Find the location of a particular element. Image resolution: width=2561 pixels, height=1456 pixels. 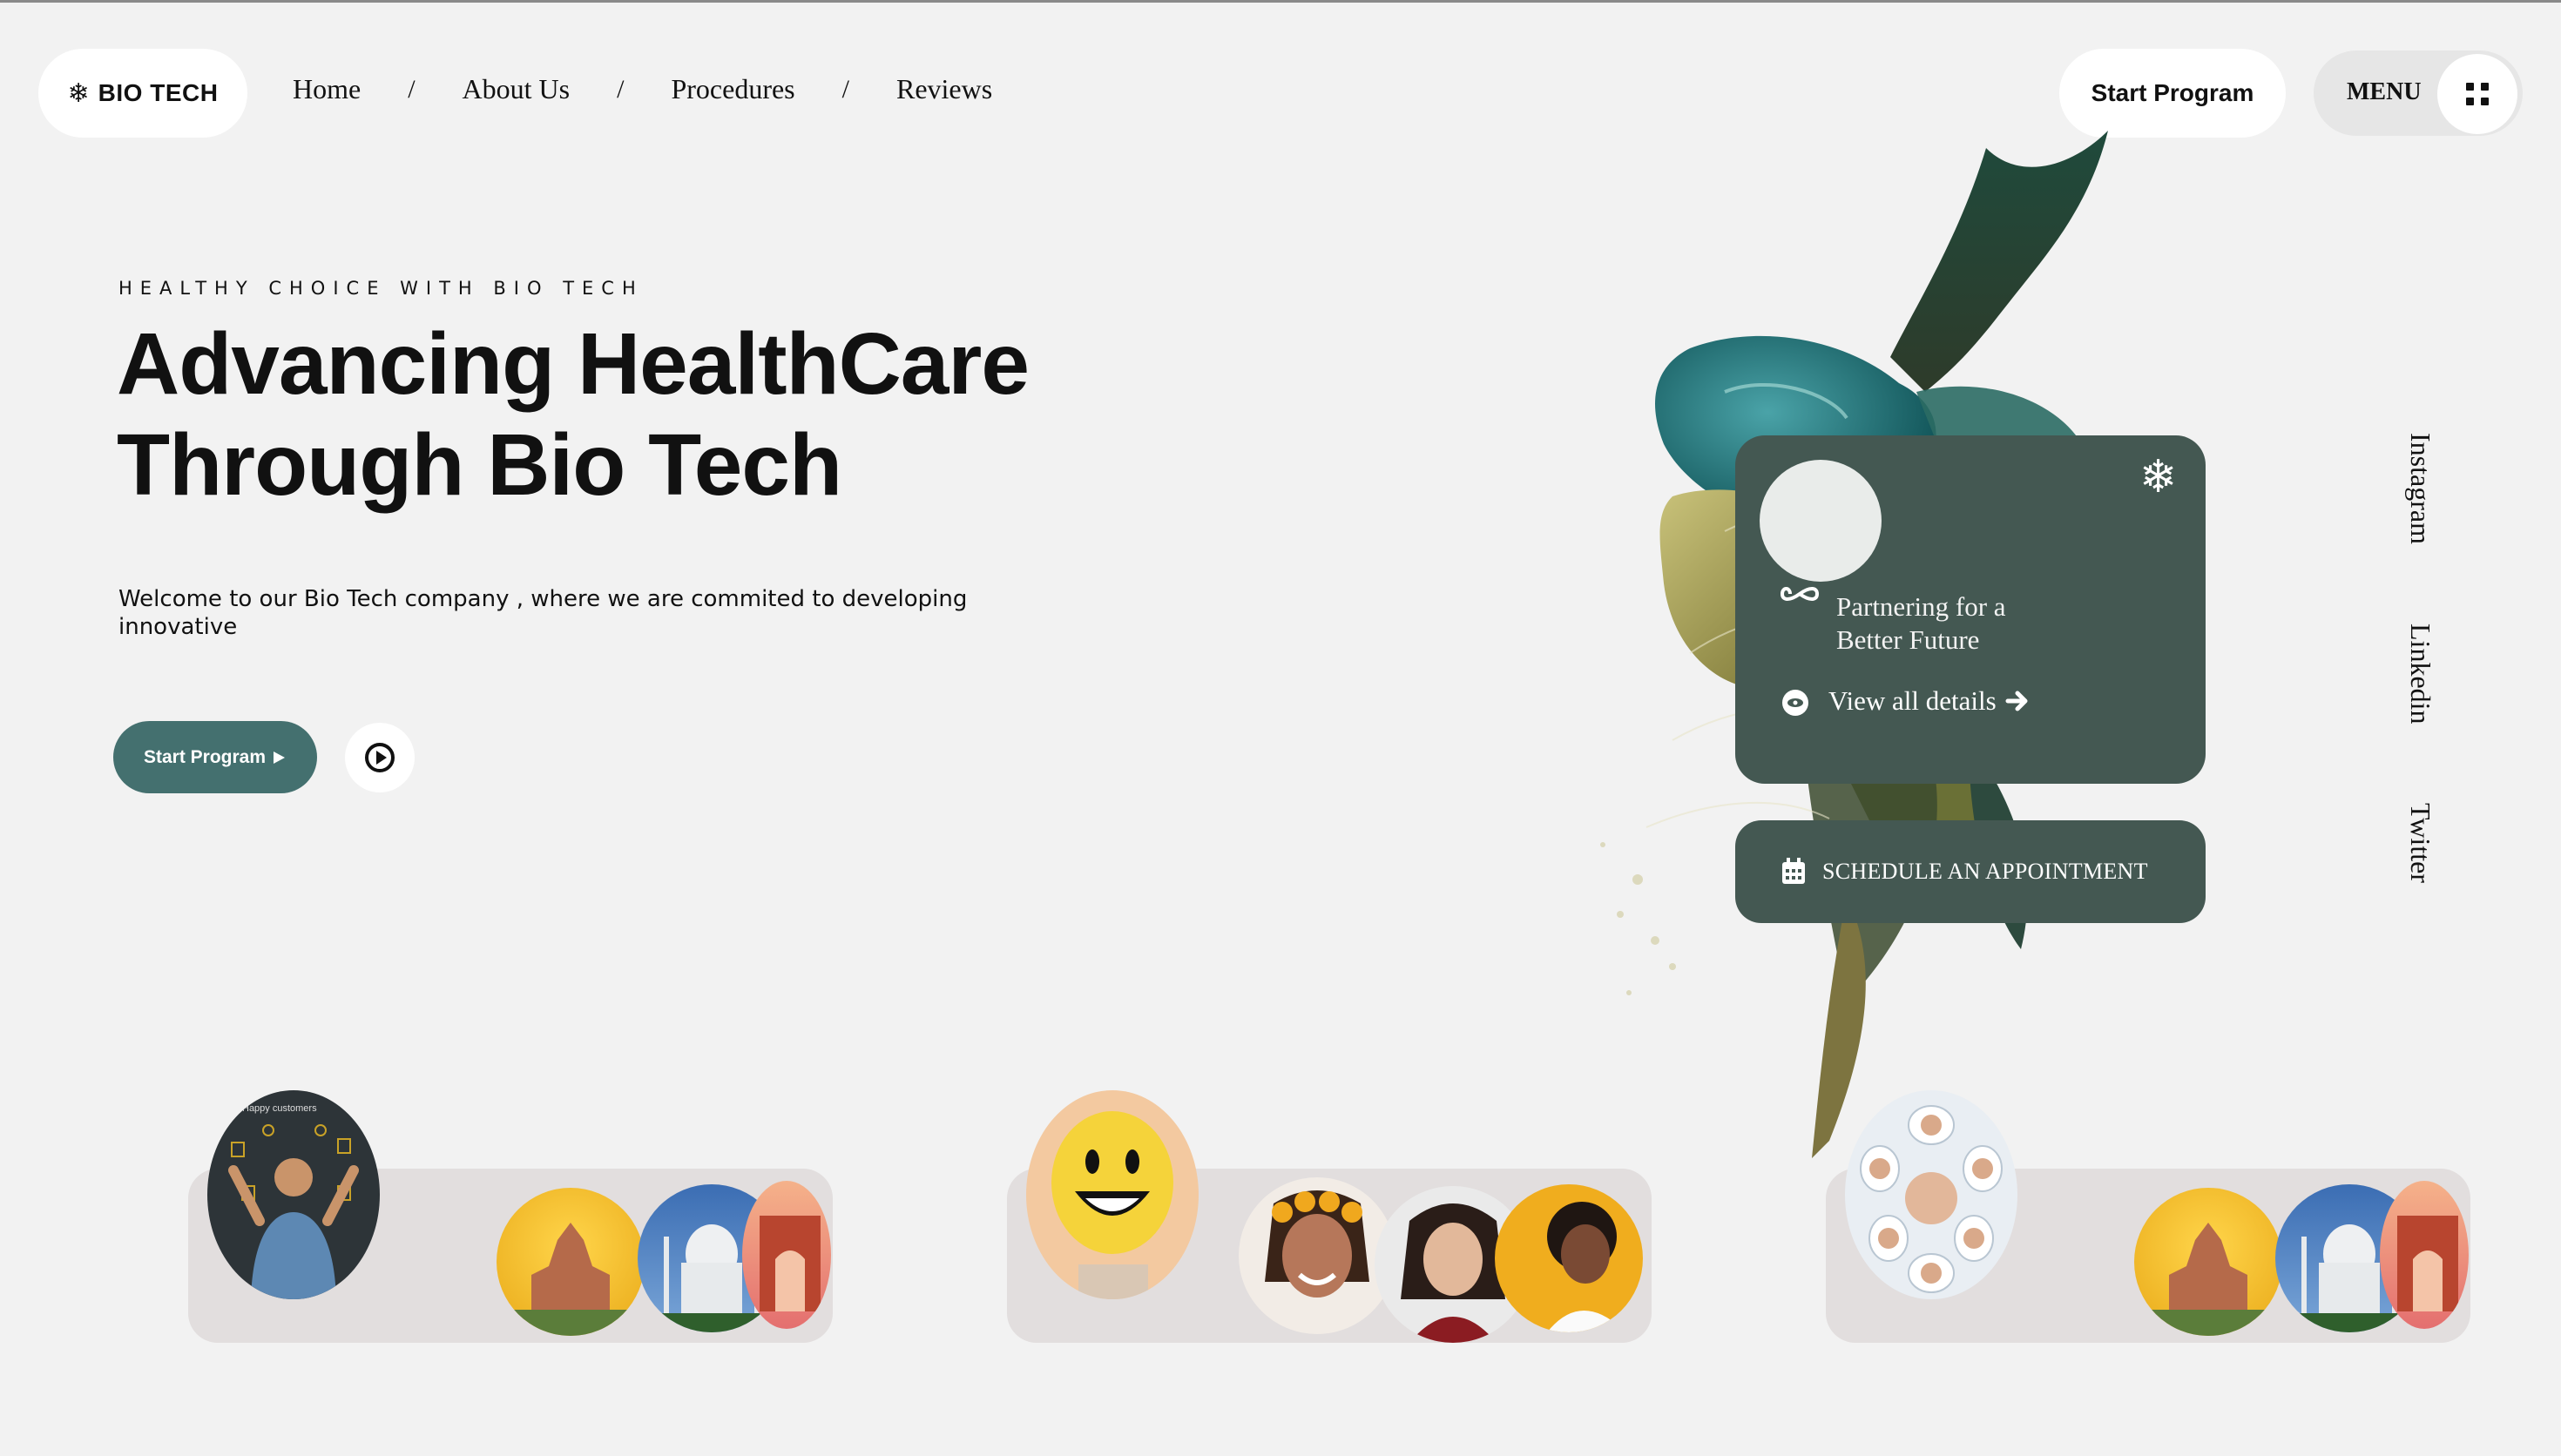

nav-about-us: About Us is located at coordinates (517, 89).